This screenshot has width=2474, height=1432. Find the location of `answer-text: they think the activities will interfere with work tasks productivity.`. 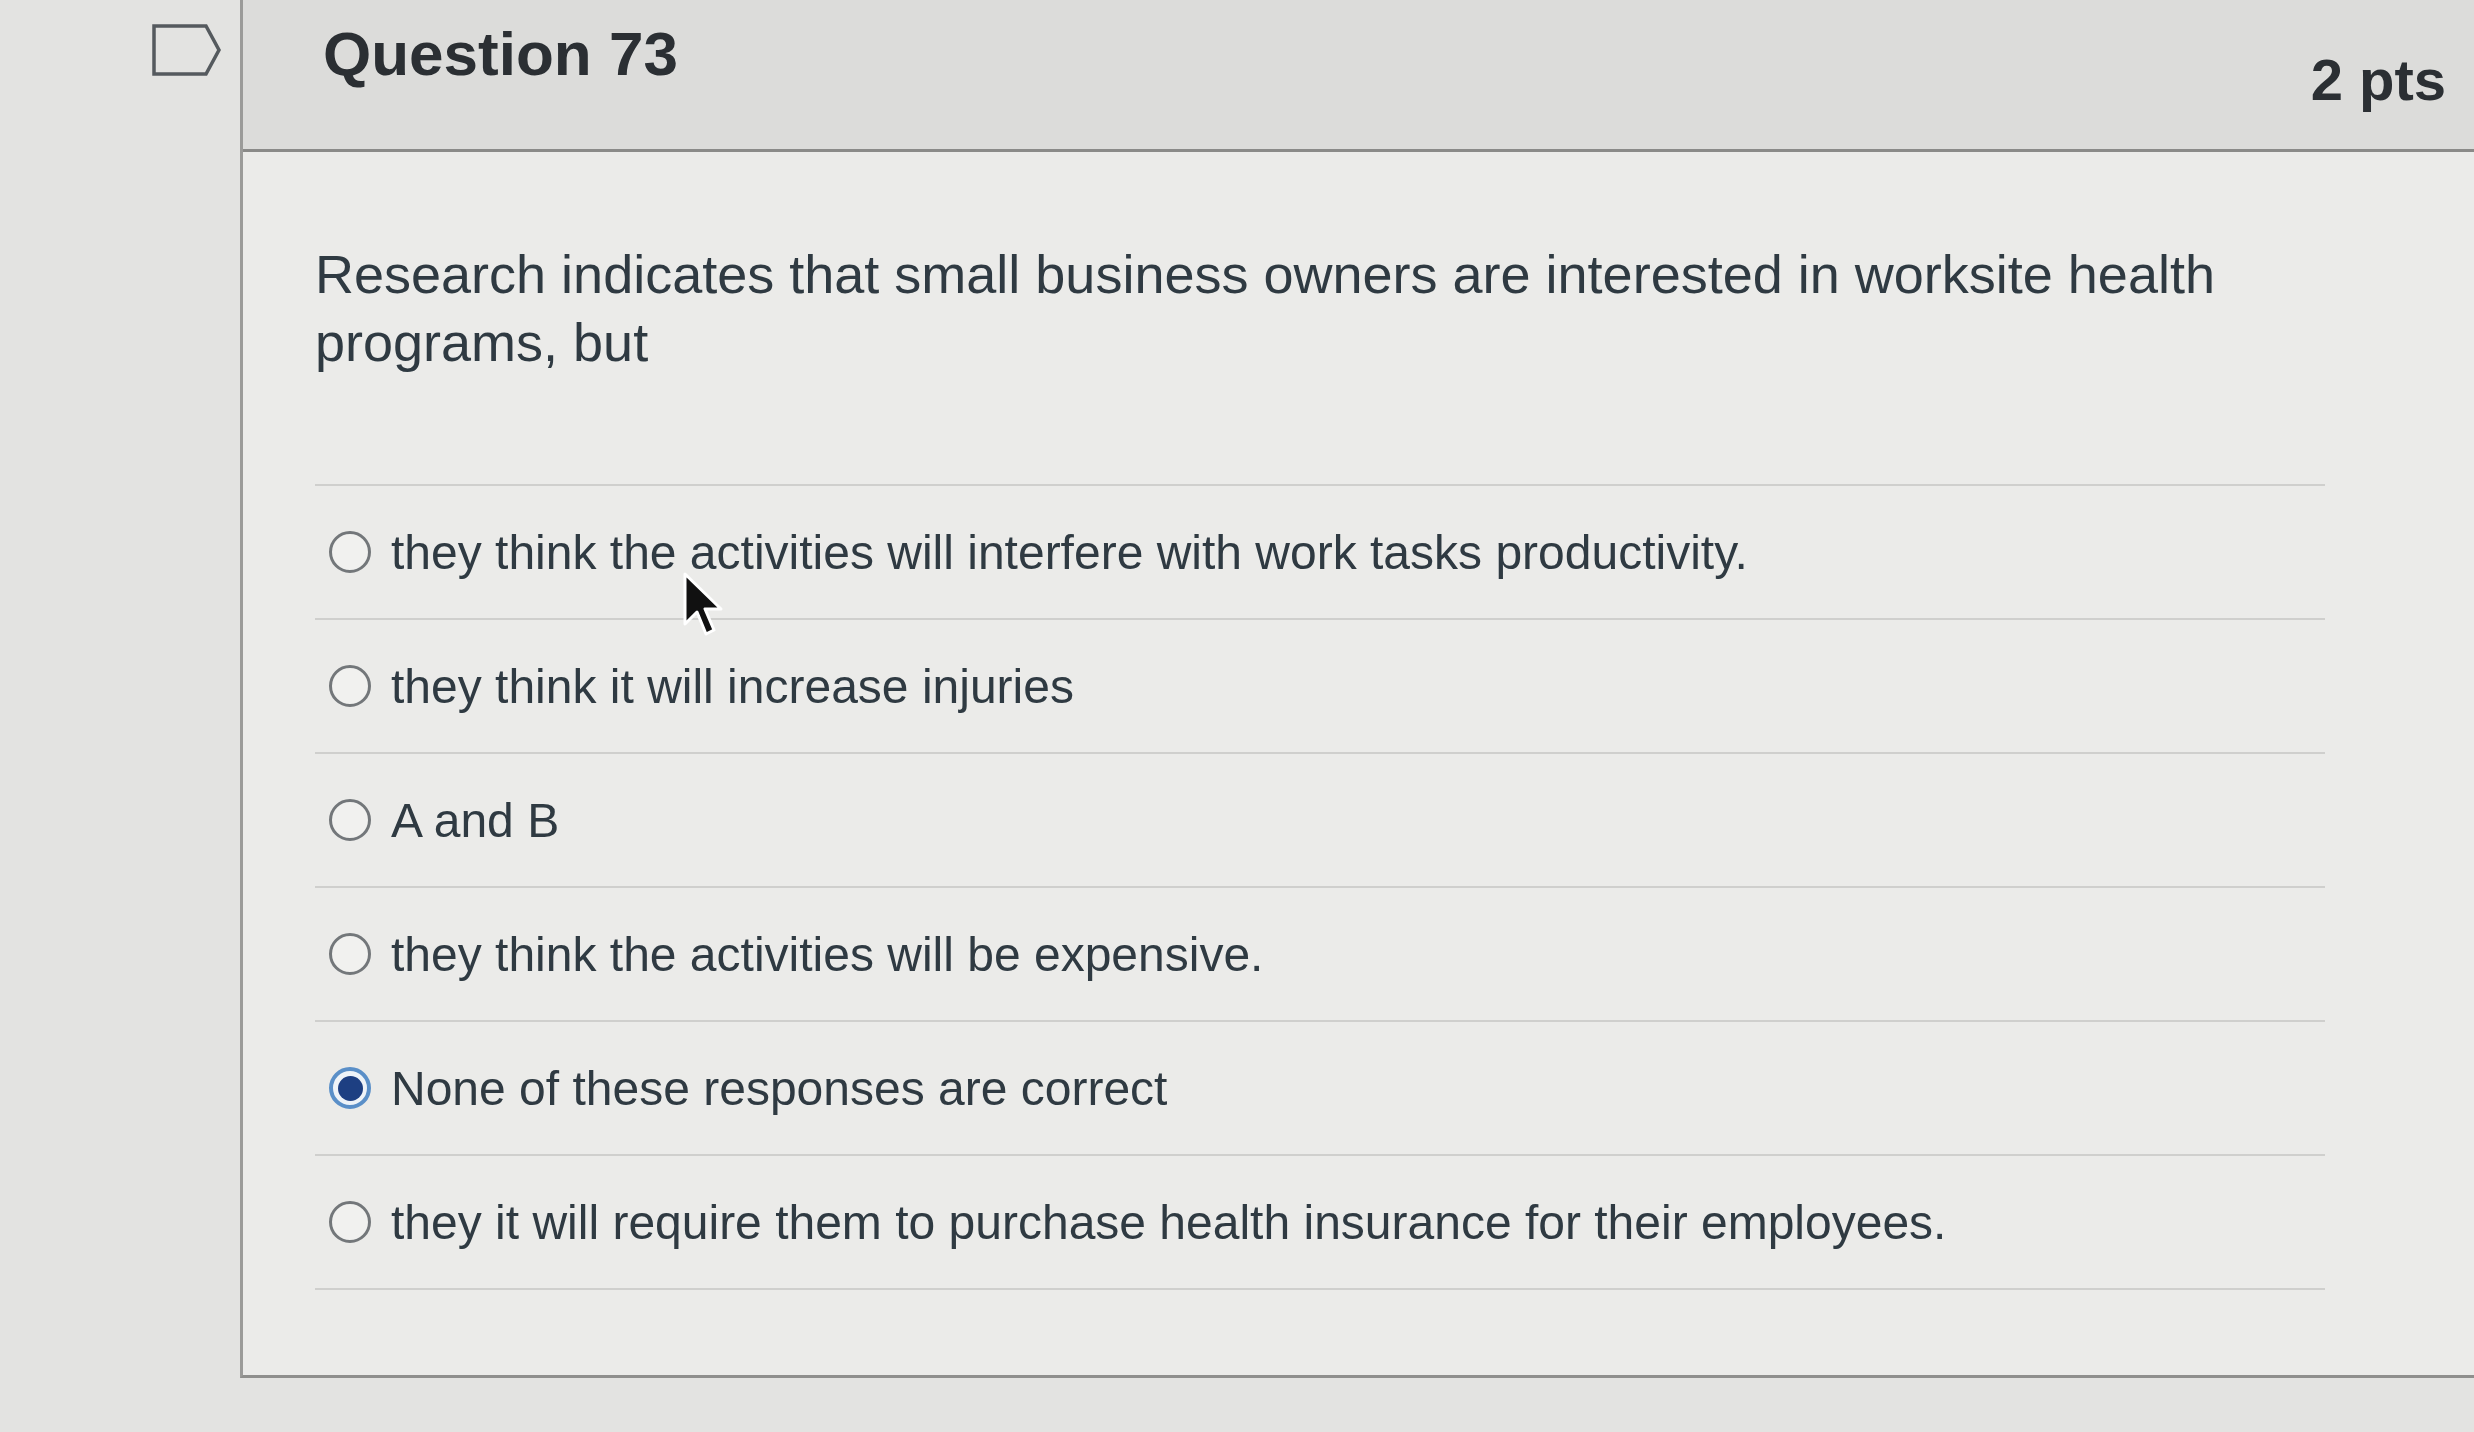

answer-text: they think the activities will interfere with work tasks productivity. is located at coordinates (1069, 552).